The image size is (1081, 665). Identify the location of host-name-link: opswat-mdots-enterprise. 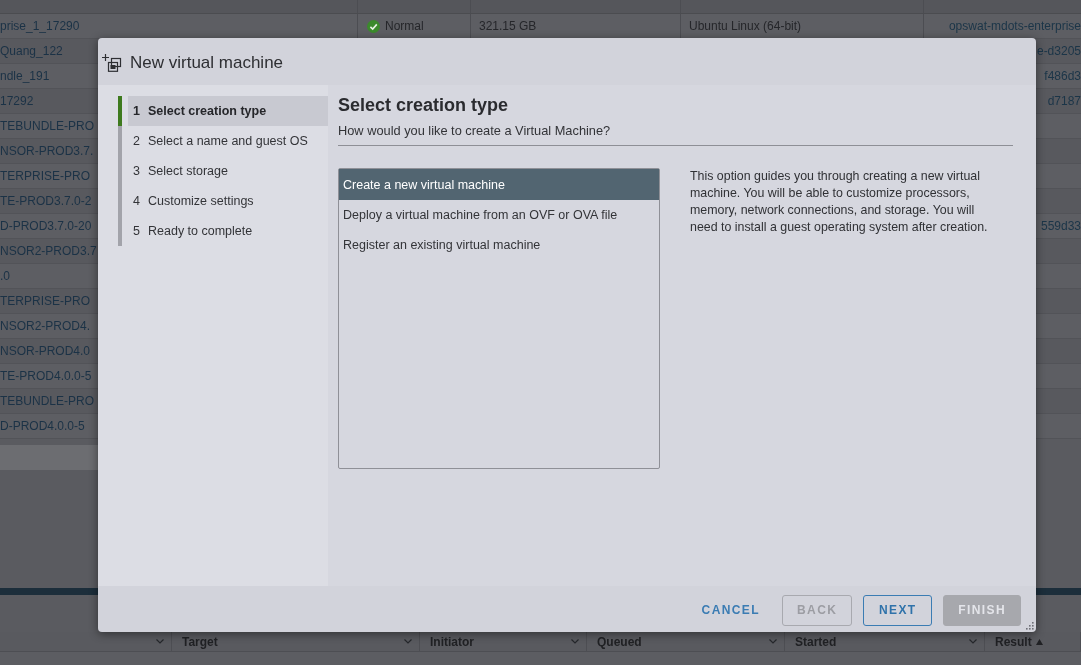
(1014, 26).